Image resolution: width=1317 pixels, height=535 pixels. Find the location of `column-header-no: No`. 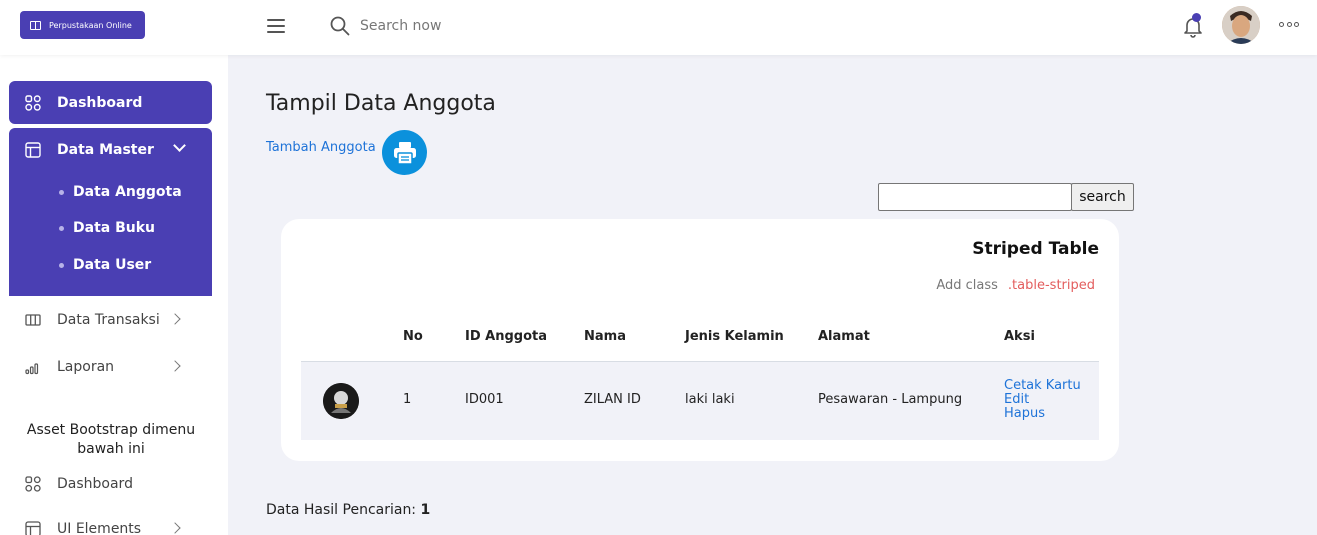

column-header-no: No is located at coordinates (413, 336).